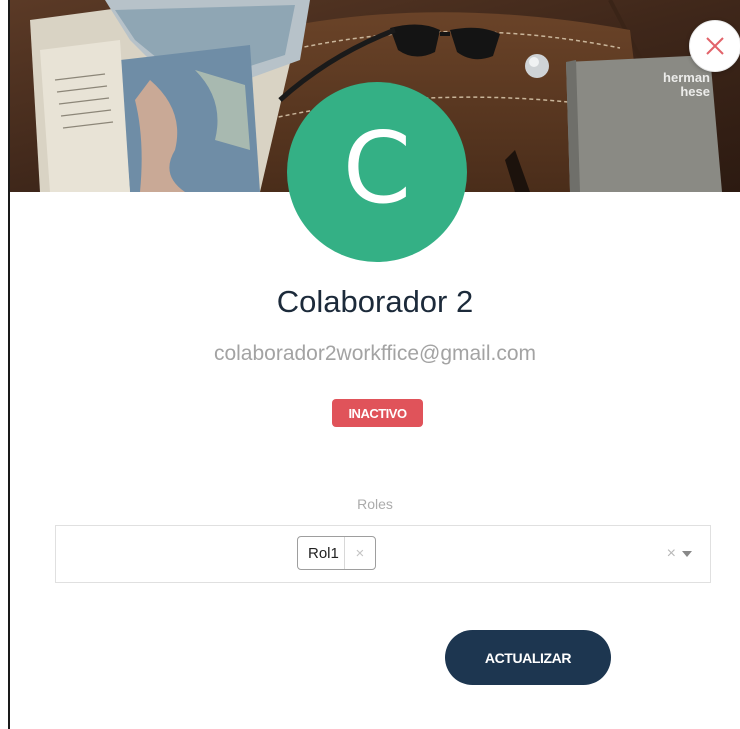 This screenshot has width=740, height=729. Describe the element at coordinates (686, 77) in the screenshot. I see `book-title-text: herman` at that location.